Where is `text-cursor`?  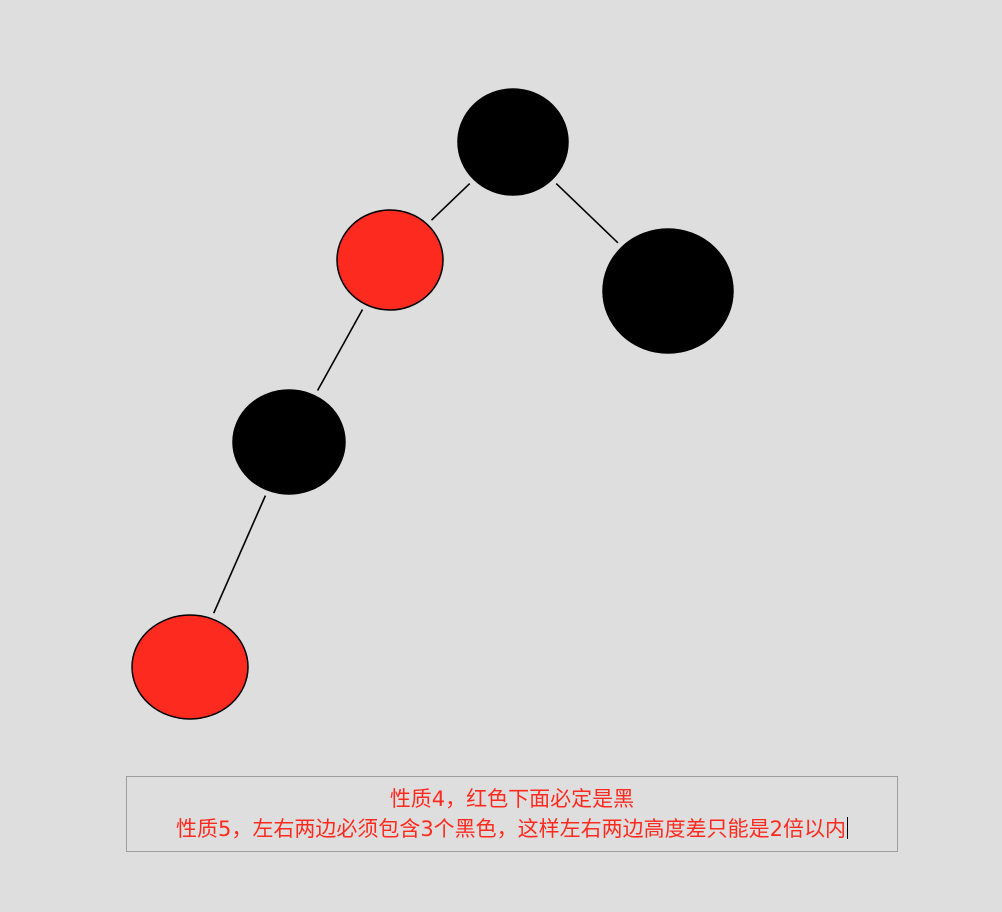
text-cursor is located at coordinates (848, 828).